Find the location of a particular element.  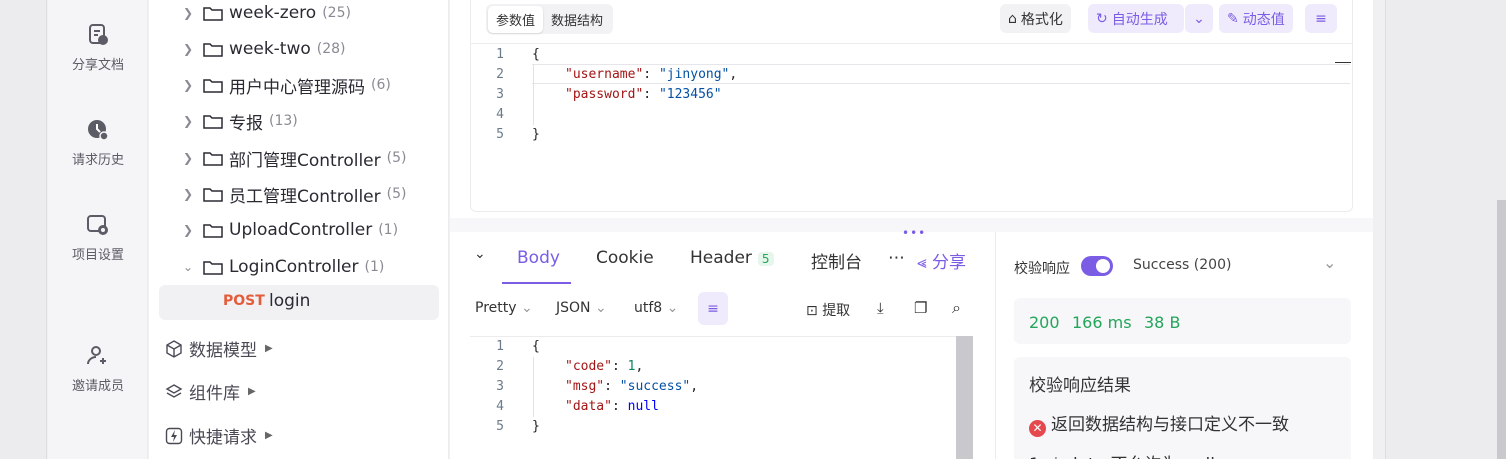

response-time: 166 ms is located at coordinates (1102, 322).